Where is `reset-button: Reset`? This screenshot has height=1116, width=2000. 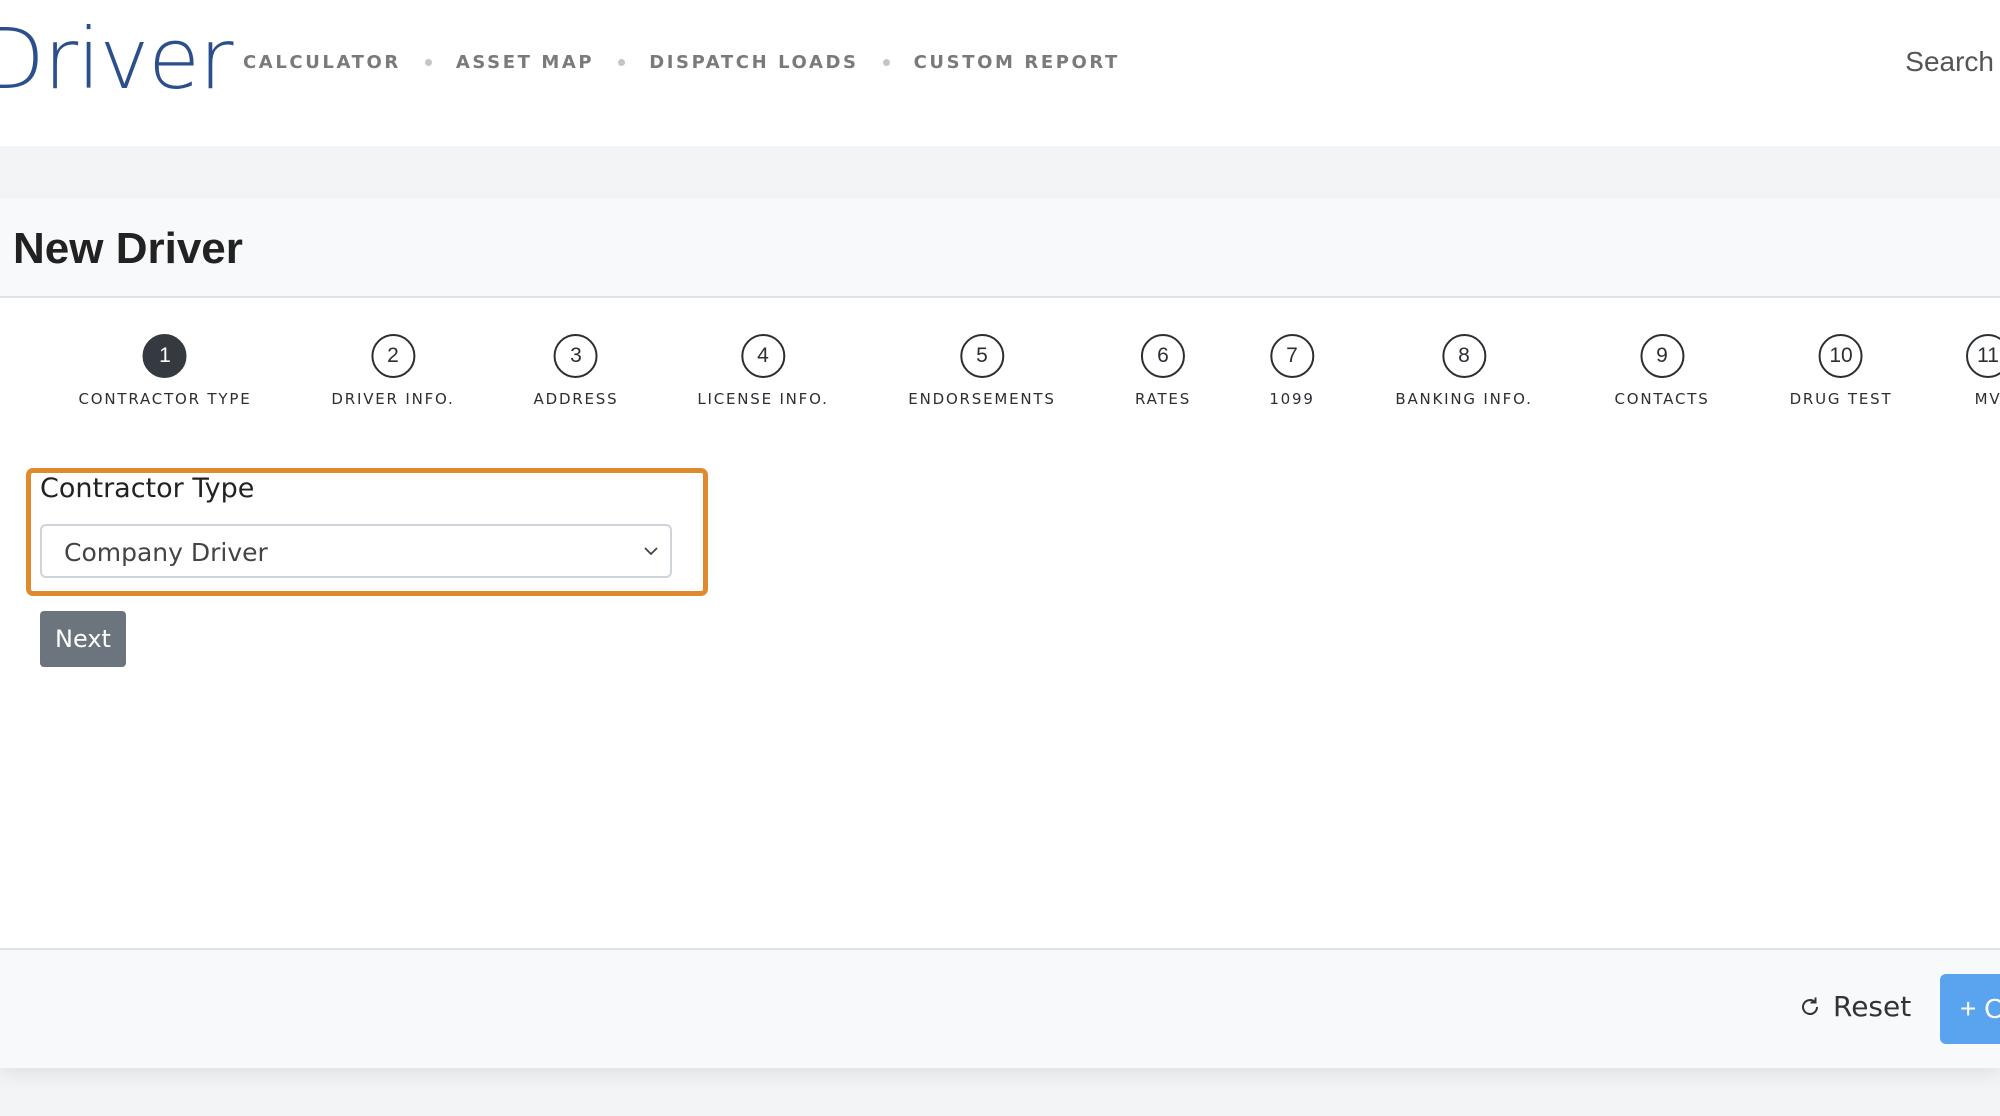
reset-button: Reset is located at coordinates (1854, 1006).